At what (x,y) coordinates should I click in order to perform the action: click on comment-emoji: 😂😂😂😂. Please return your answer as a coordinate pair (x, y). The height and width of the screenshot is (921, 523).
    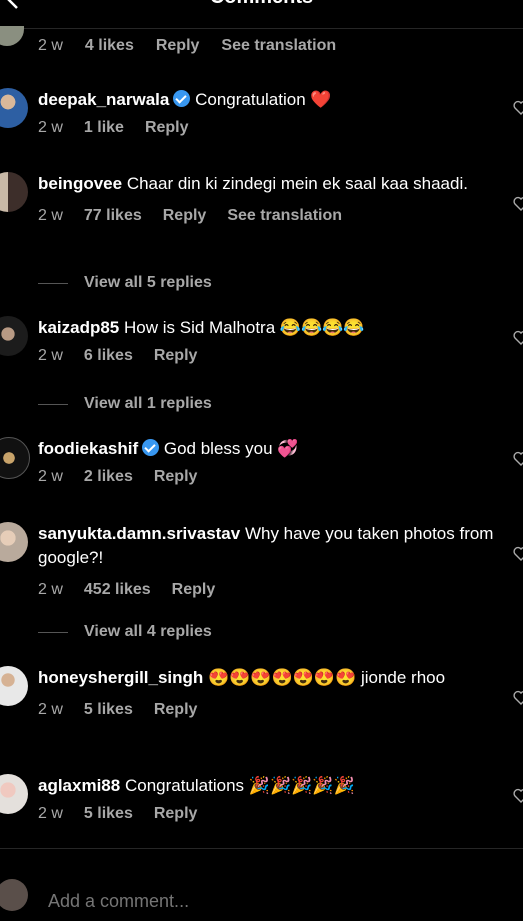
    Looking at the image, I should click on (322, 327).